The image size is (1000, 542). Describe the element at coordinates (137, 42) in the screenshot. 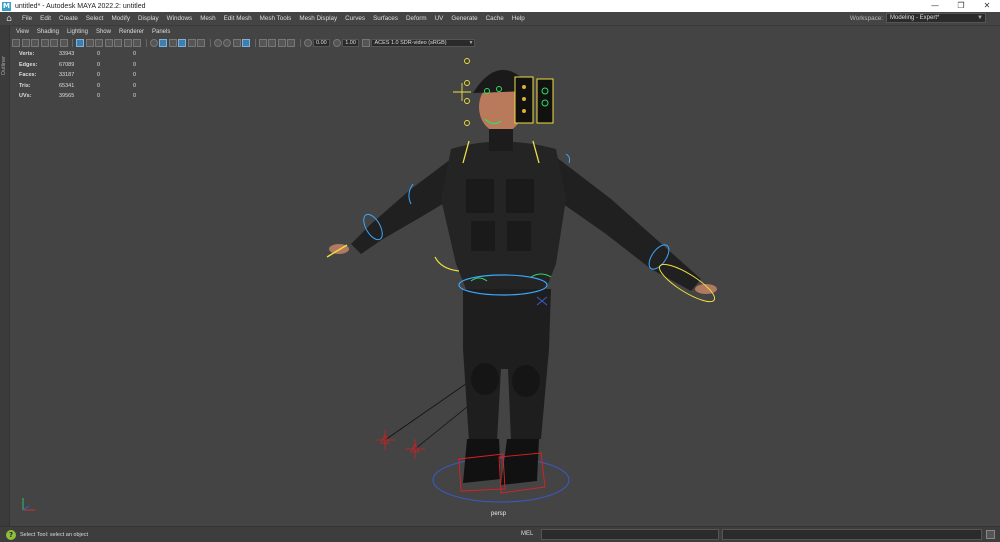

I see `safe-title-icon` at that location.